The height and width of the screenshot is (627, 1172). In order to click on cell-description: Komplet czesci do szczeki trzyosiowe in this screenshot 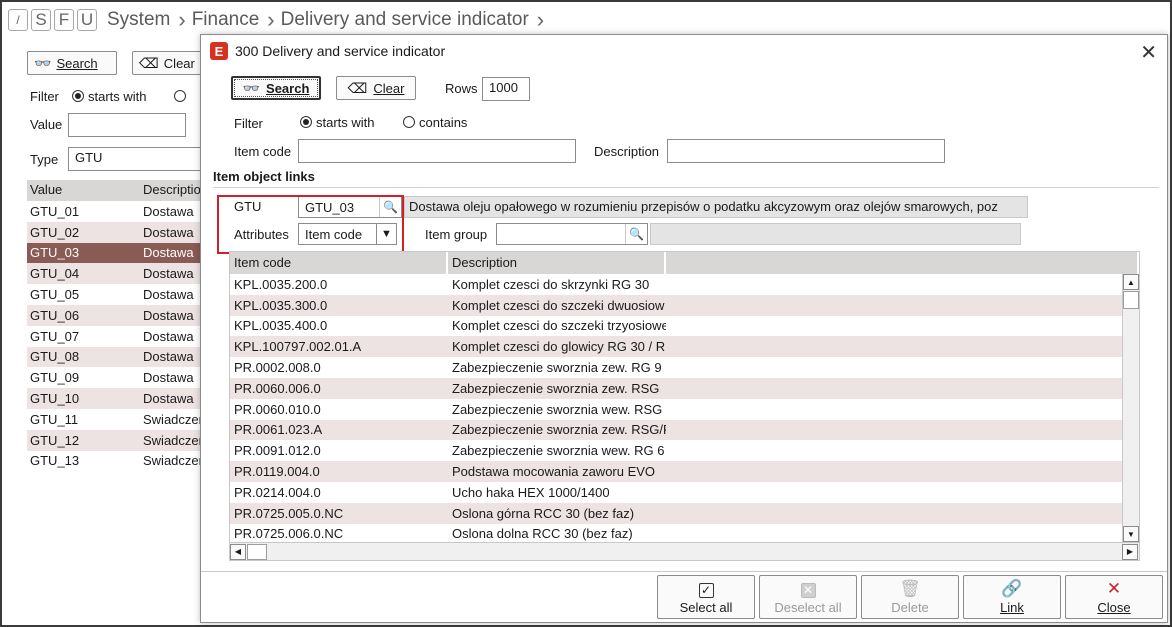, I will do `click(559, 326)`.